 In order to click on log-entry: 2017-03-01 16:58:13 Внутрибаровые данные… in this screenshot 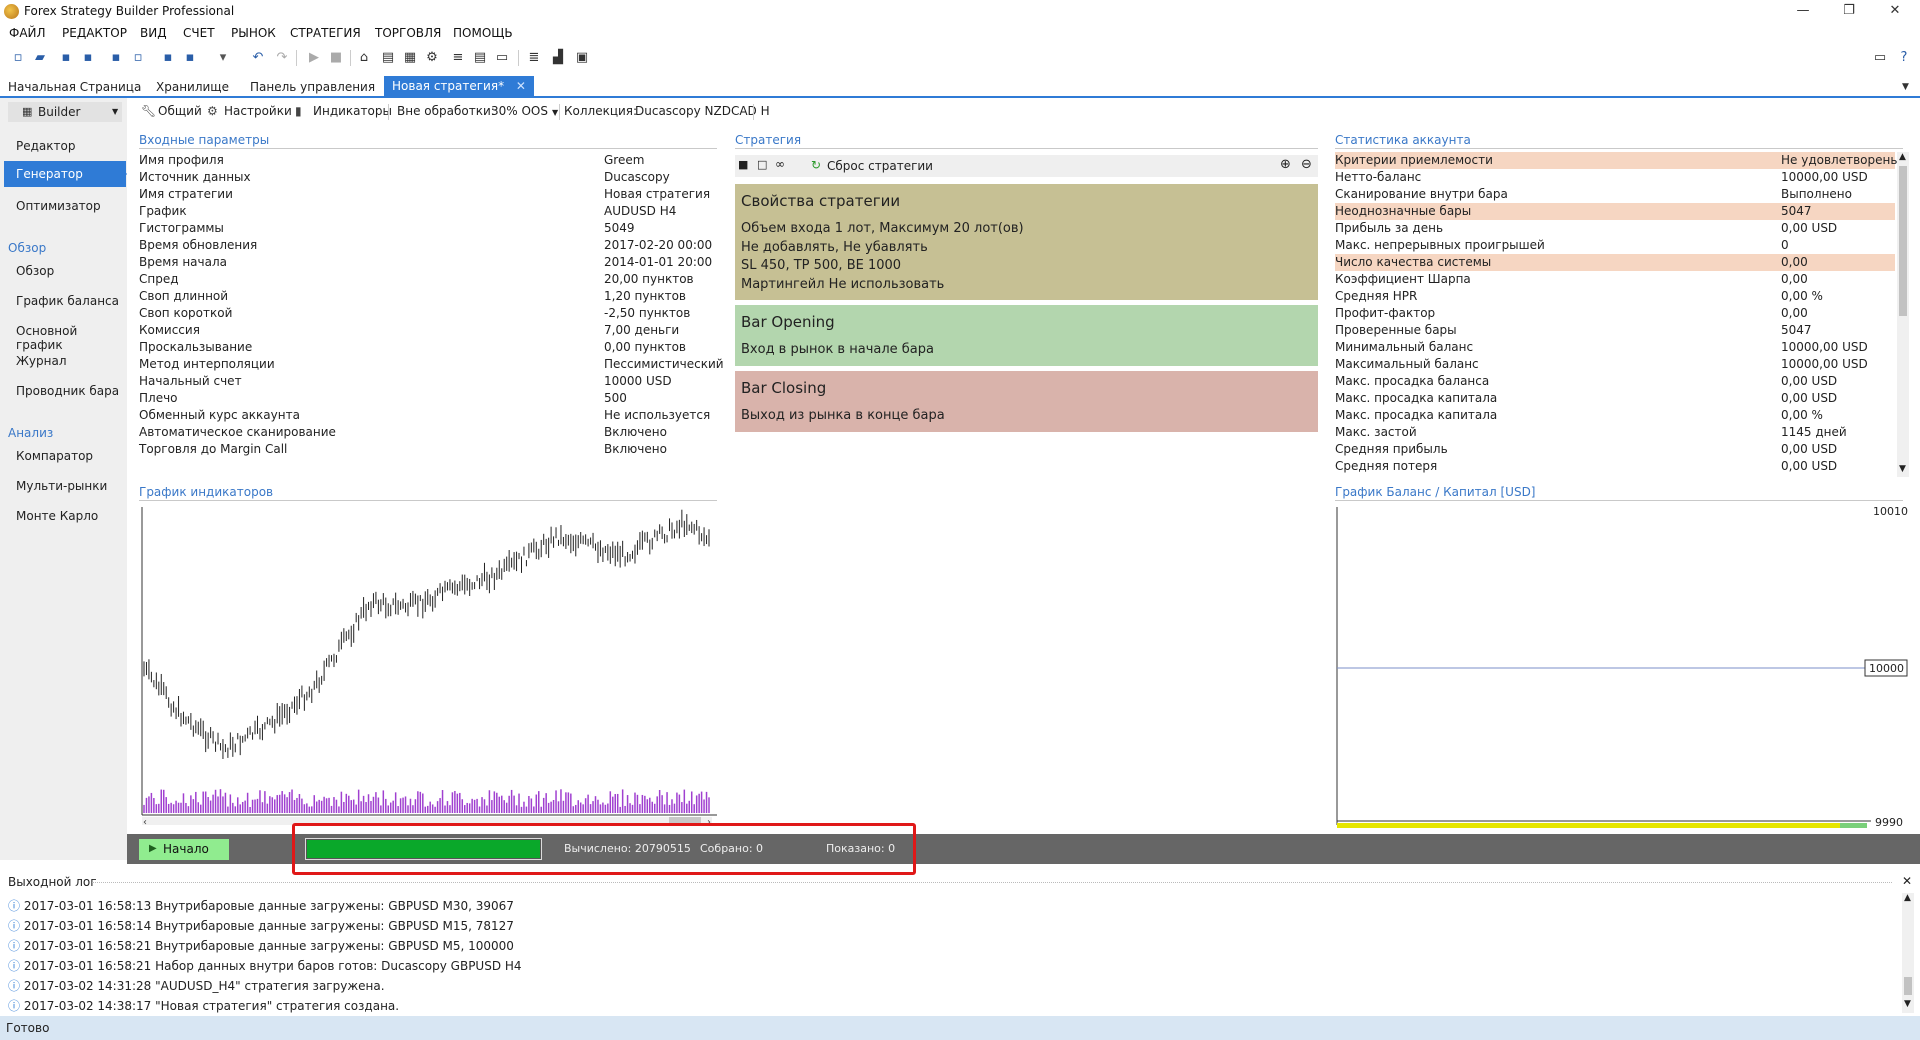, I will do `click(268, 906)`.